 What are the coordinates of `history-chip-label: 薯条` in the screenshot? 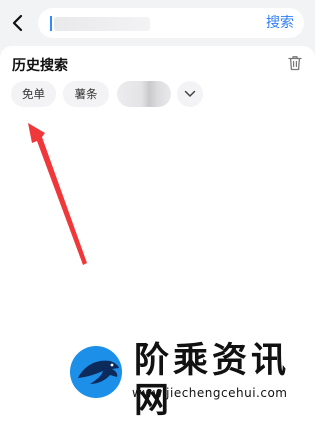 It's located at (86, 94).